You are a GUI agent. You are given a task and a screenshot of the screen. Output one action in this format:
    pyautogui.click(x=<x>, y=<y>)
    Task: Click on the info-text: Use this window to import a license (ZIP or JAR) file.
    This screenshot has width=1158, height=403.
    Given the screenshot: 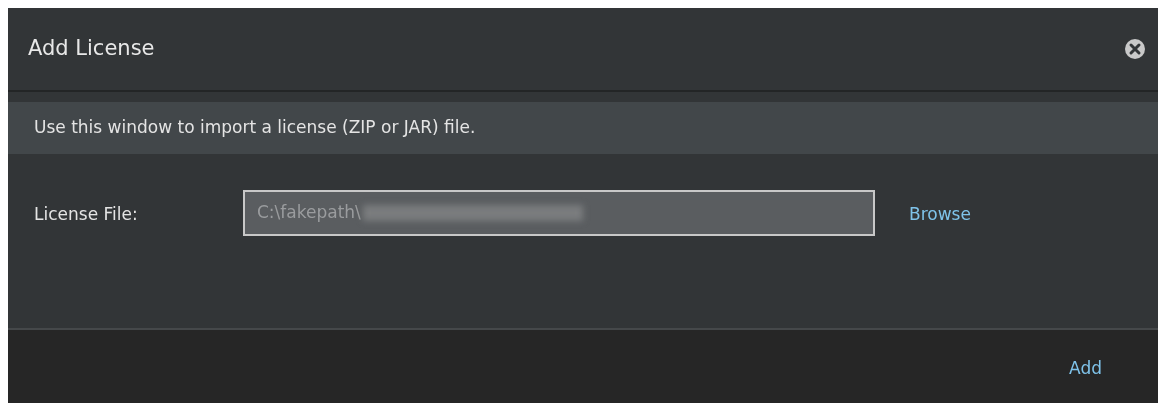 What is the action you would take?
    pyautogui.click(x=255, y=128)
    